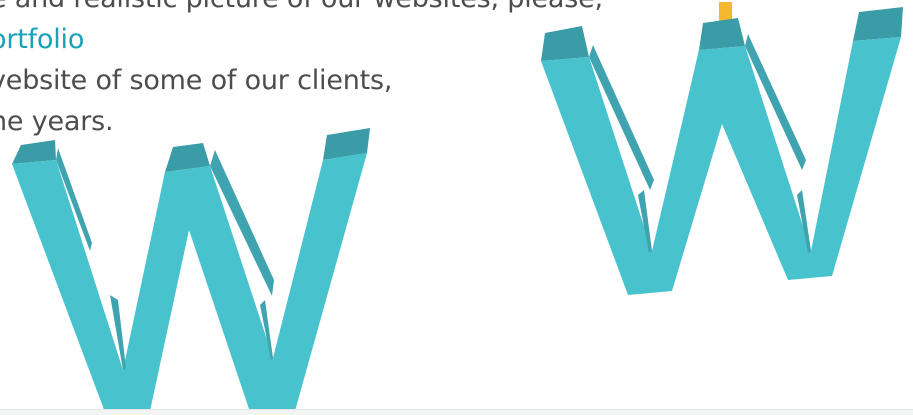 The width and height of the screenshot is (913, 415). I want to click on intro-line-4: ne years., so click(57, 121).